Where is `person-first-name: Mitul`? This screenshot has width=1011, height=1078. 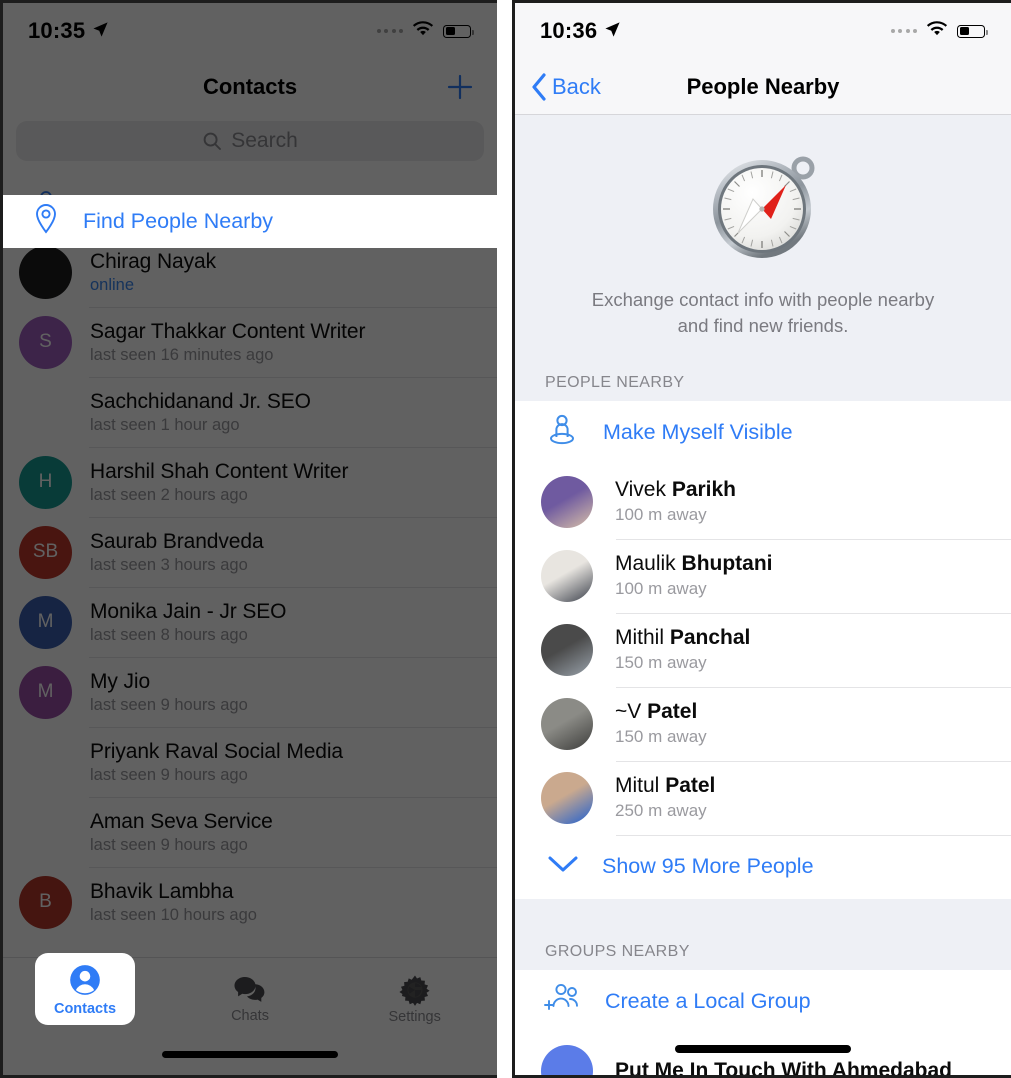
person-first-name: Mitul is located at coordinates (640, 786).